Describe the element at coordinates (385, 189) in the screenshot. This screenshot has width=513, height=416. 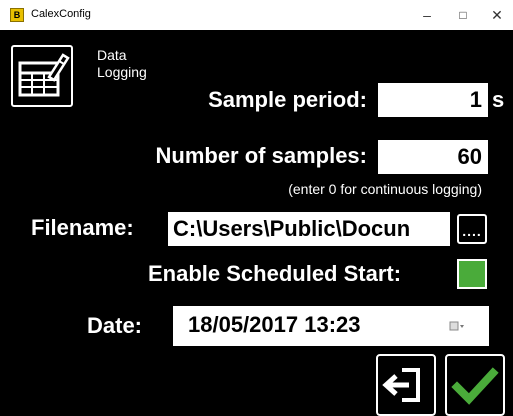
I see `num-samples-hint: (enter 0 for continuous logging)` at that location.